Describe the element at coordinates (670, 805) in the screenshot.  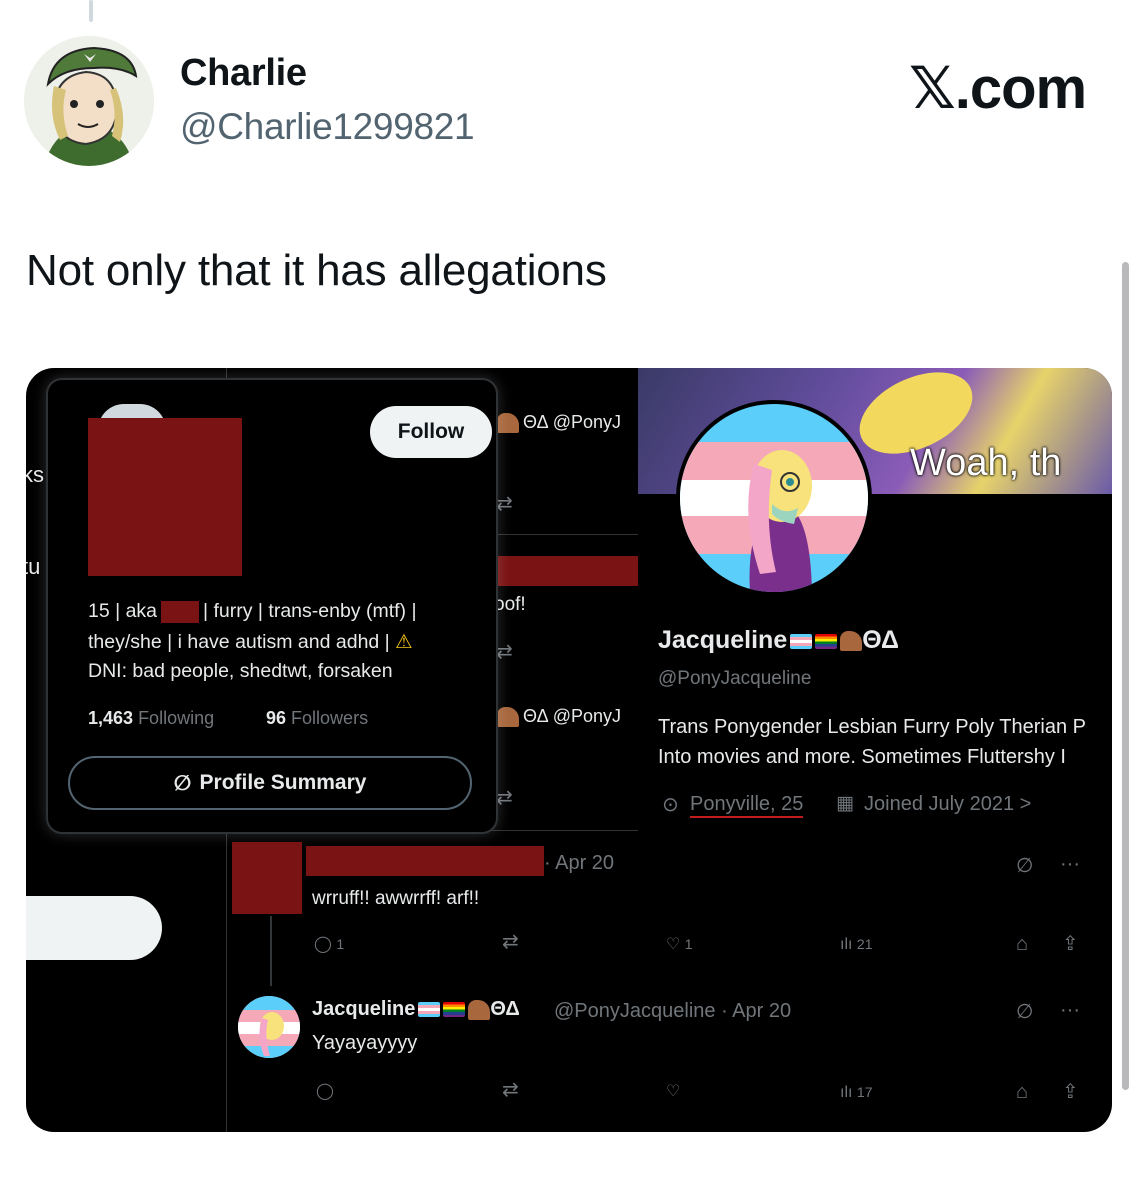
I see `location-icon: ⊙` at that location.